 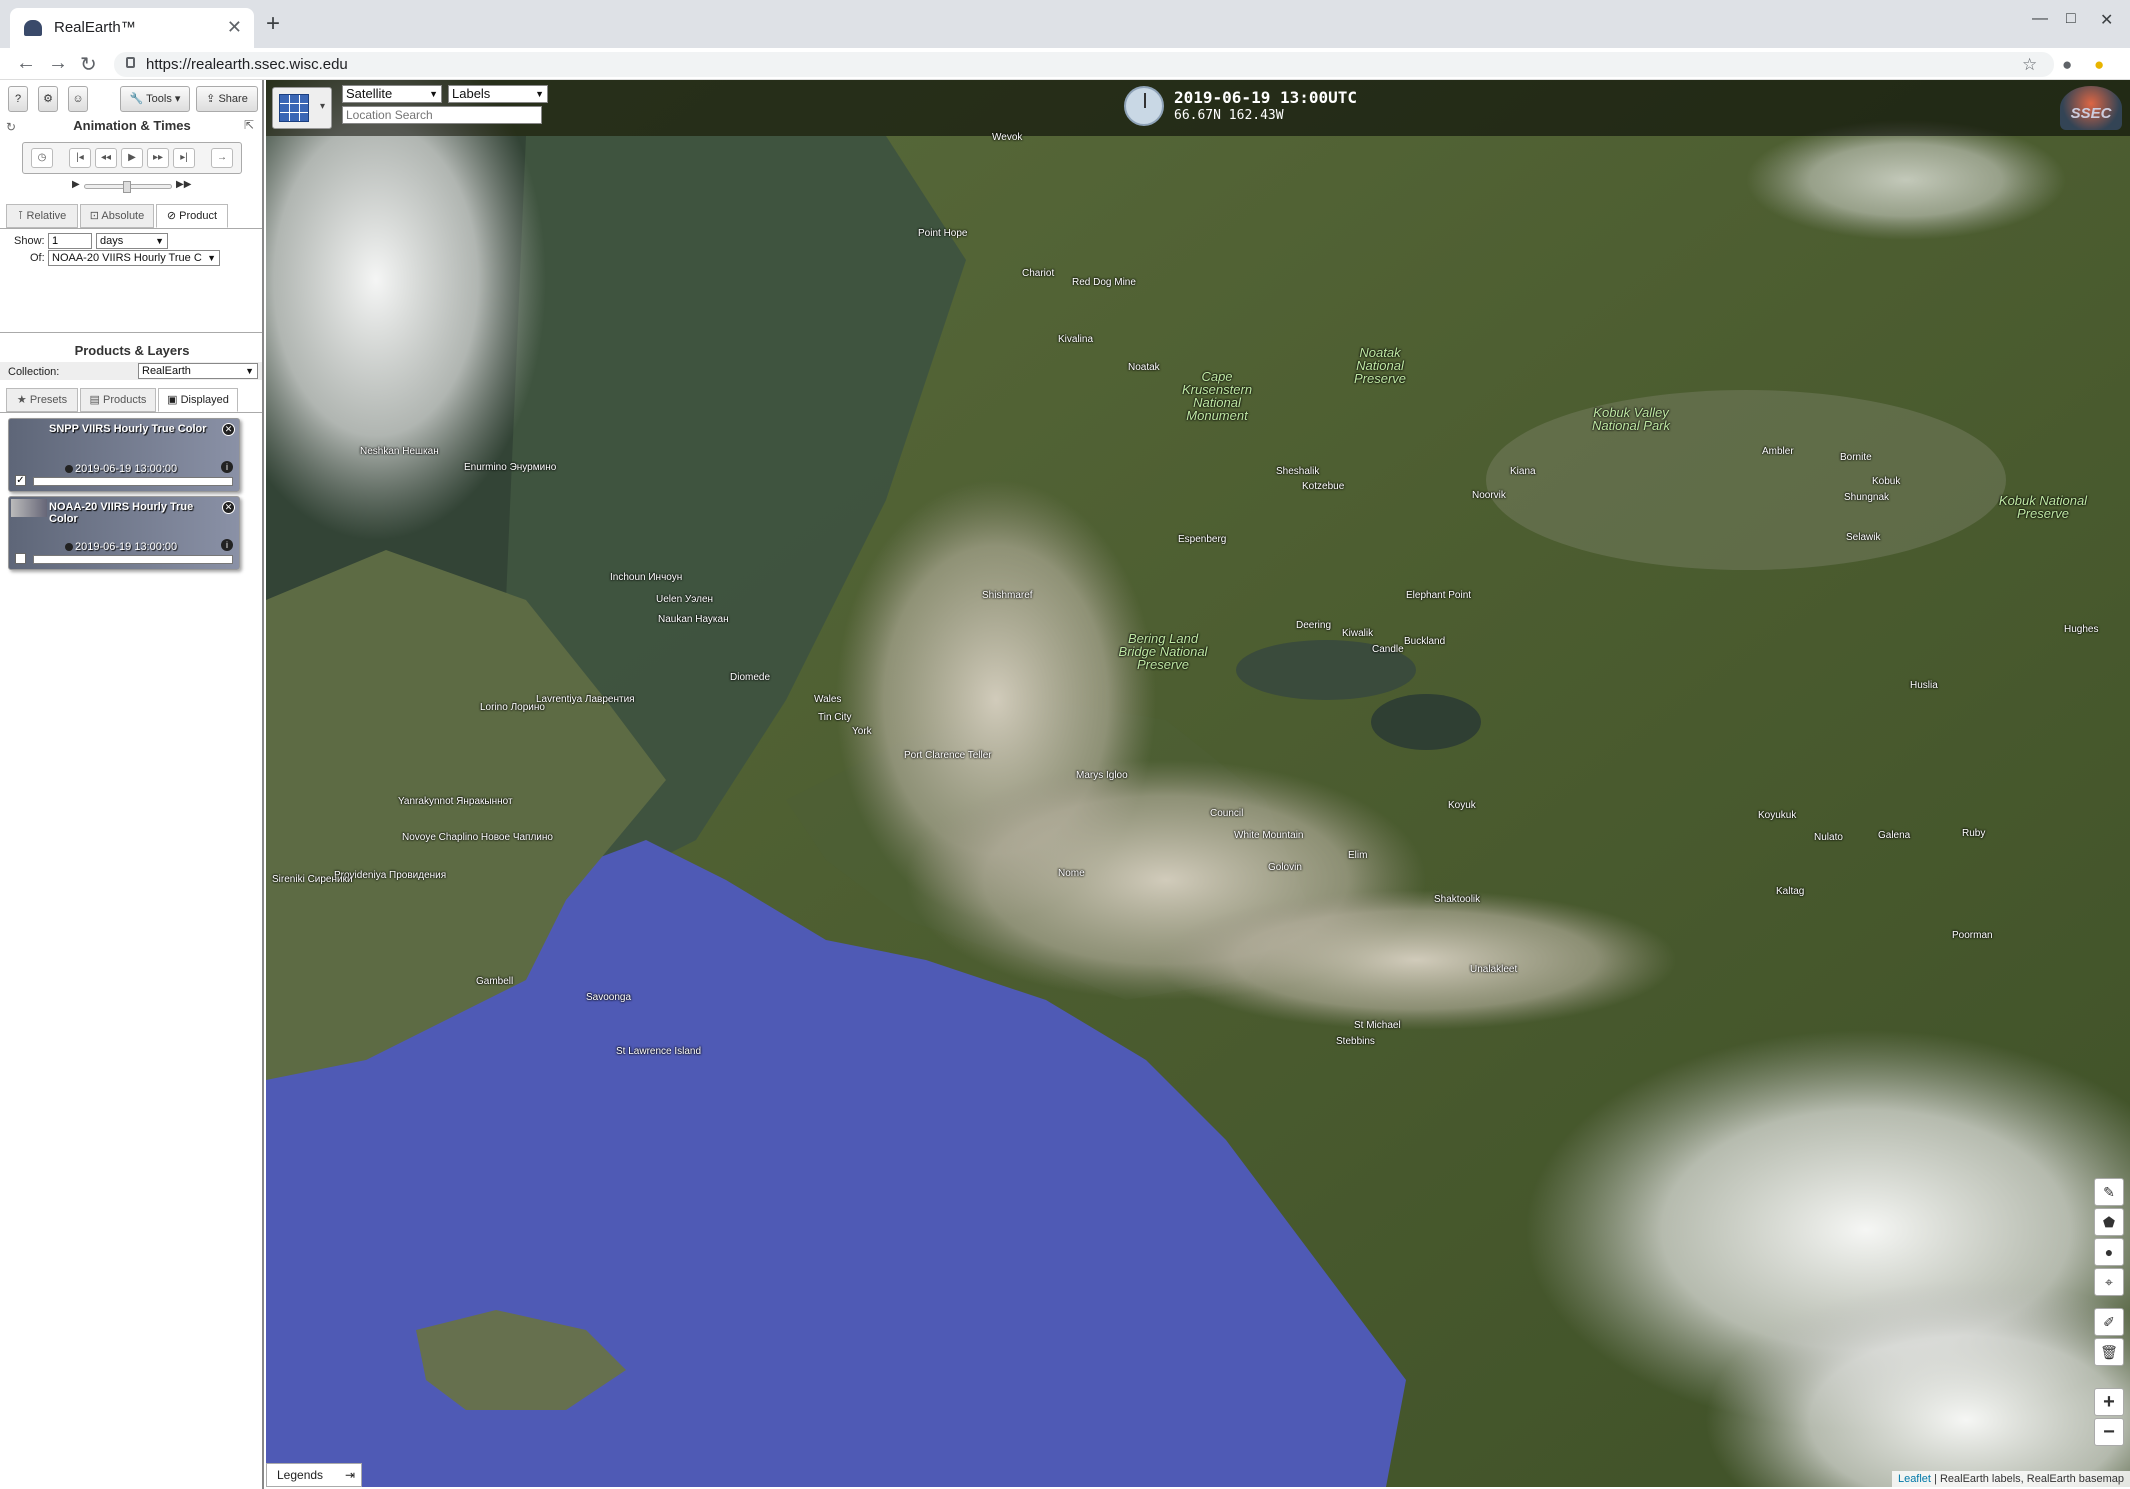 I want to click on place-label: Noatak, so click(x=1144, y=367).